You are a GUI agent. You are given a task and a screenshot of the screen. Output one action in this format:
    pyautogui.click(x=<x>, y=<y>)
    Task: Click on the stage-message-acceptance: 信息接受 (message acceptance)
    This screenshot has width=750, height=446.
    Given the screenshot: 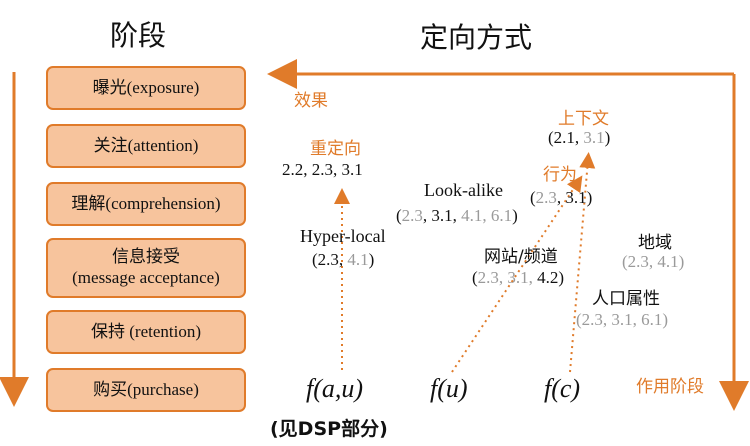 What is the action you would take?
    pyautogui.click(x=146, y=268)
    